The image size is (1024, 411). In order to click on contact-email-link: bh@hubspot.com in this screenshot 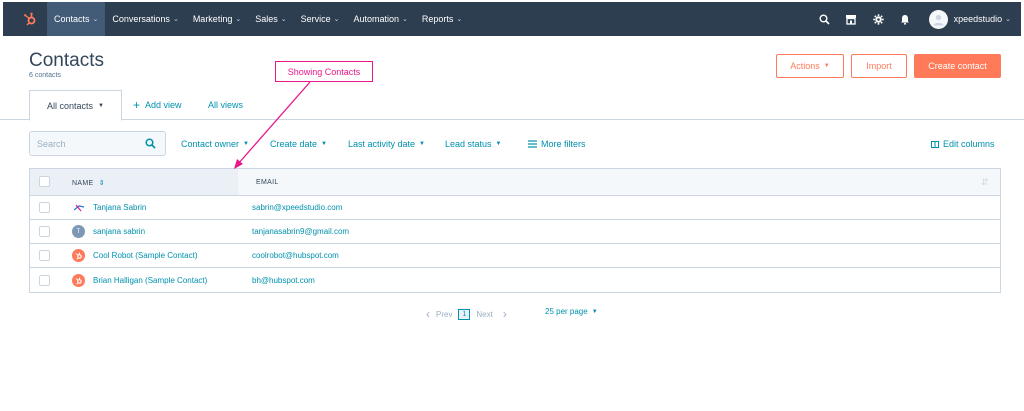, I will do `click(283, 280)`.